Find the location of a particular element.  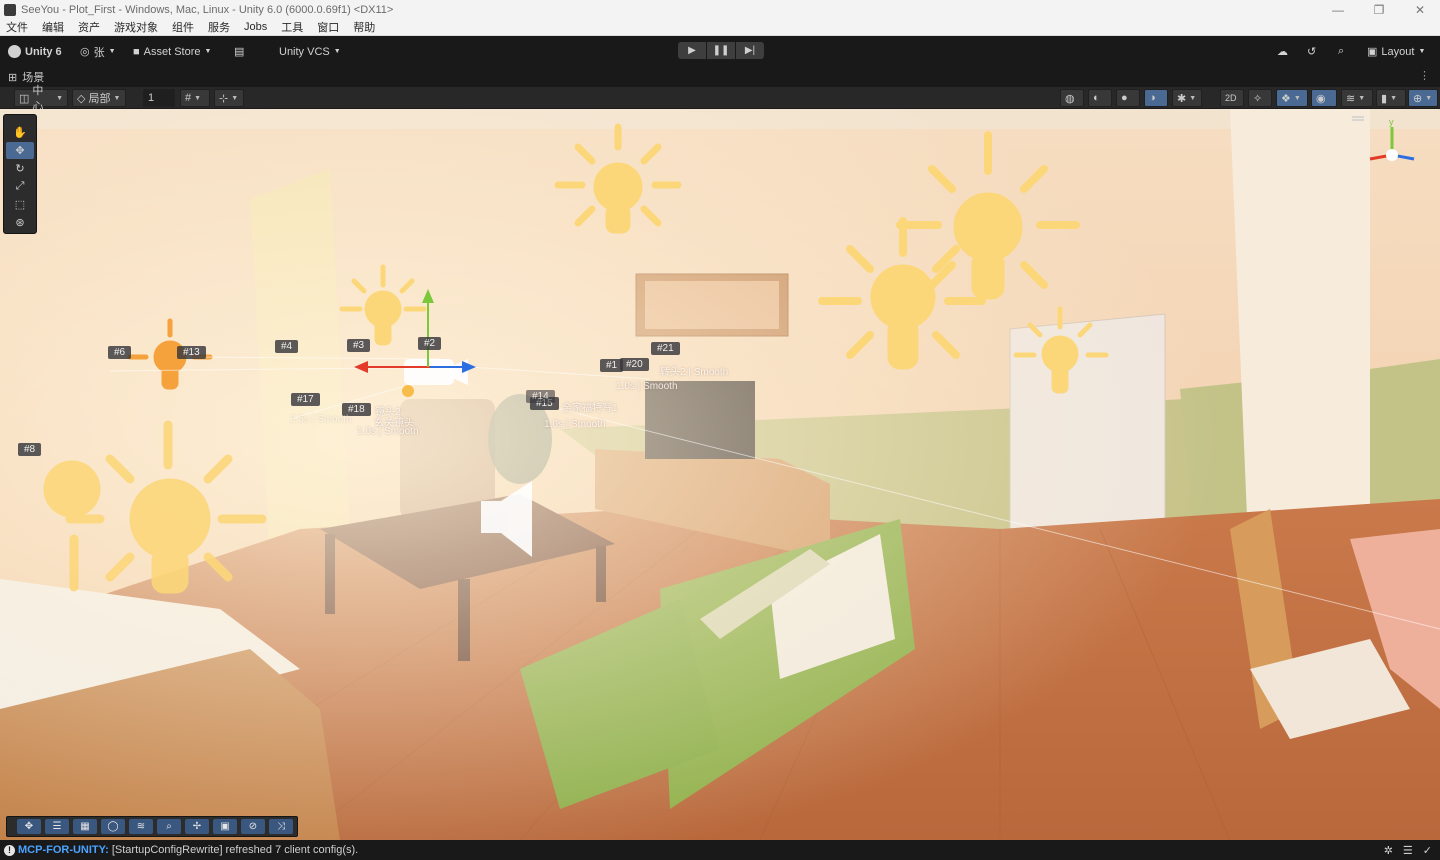

shading-wireframe-button: ◍ is located at coordinates (1072, 98).